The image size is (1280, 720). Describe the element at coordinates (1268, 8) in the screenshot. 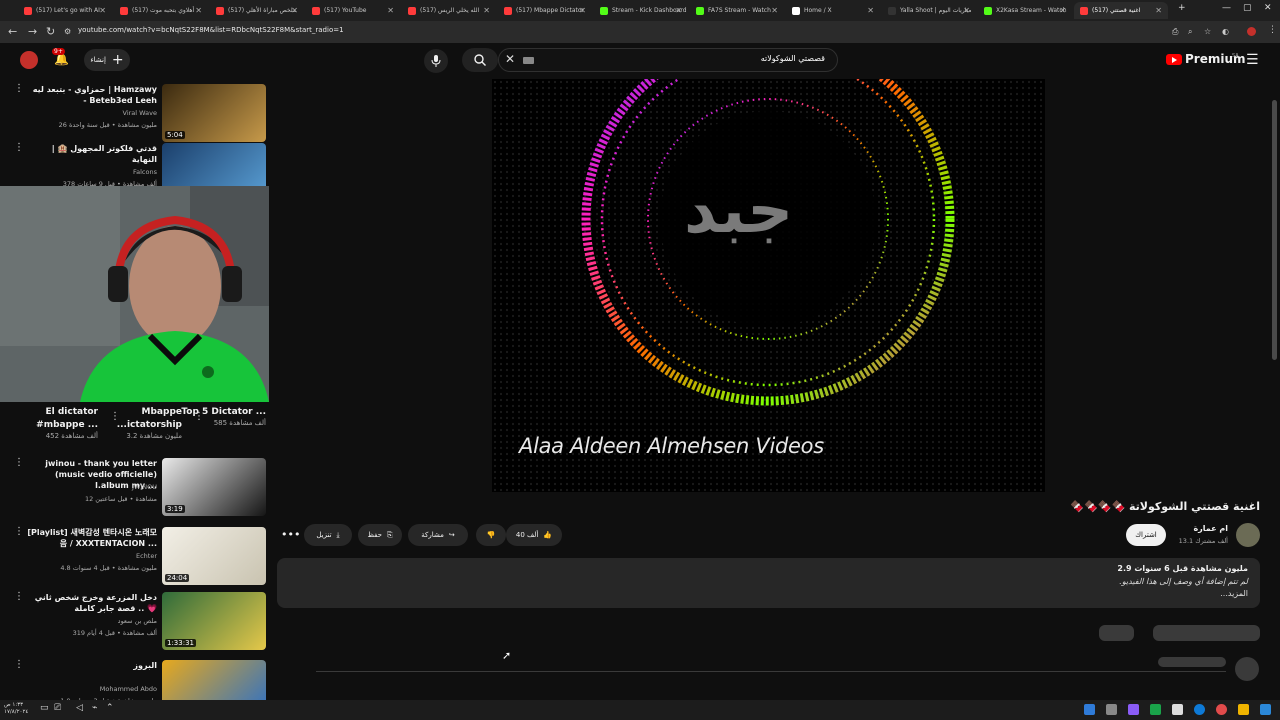

I see `close-window-button: ✕` at that location.